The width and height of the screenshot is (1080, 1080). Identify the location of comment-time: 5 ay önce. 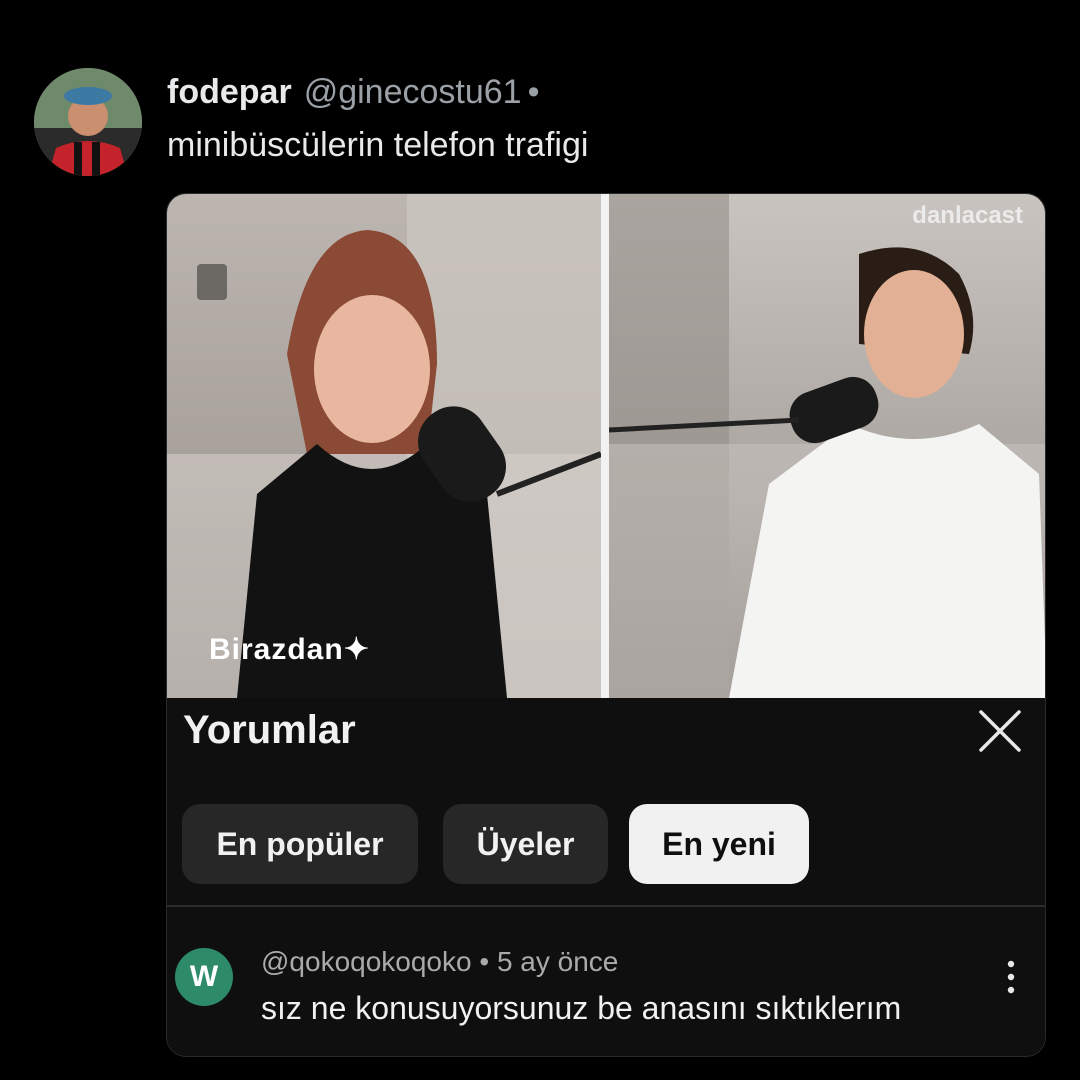
(557, 961).